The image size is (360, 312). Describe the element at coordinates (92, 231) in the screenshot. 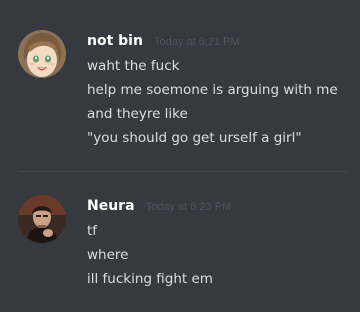

I see `message-line: tf` at that location.